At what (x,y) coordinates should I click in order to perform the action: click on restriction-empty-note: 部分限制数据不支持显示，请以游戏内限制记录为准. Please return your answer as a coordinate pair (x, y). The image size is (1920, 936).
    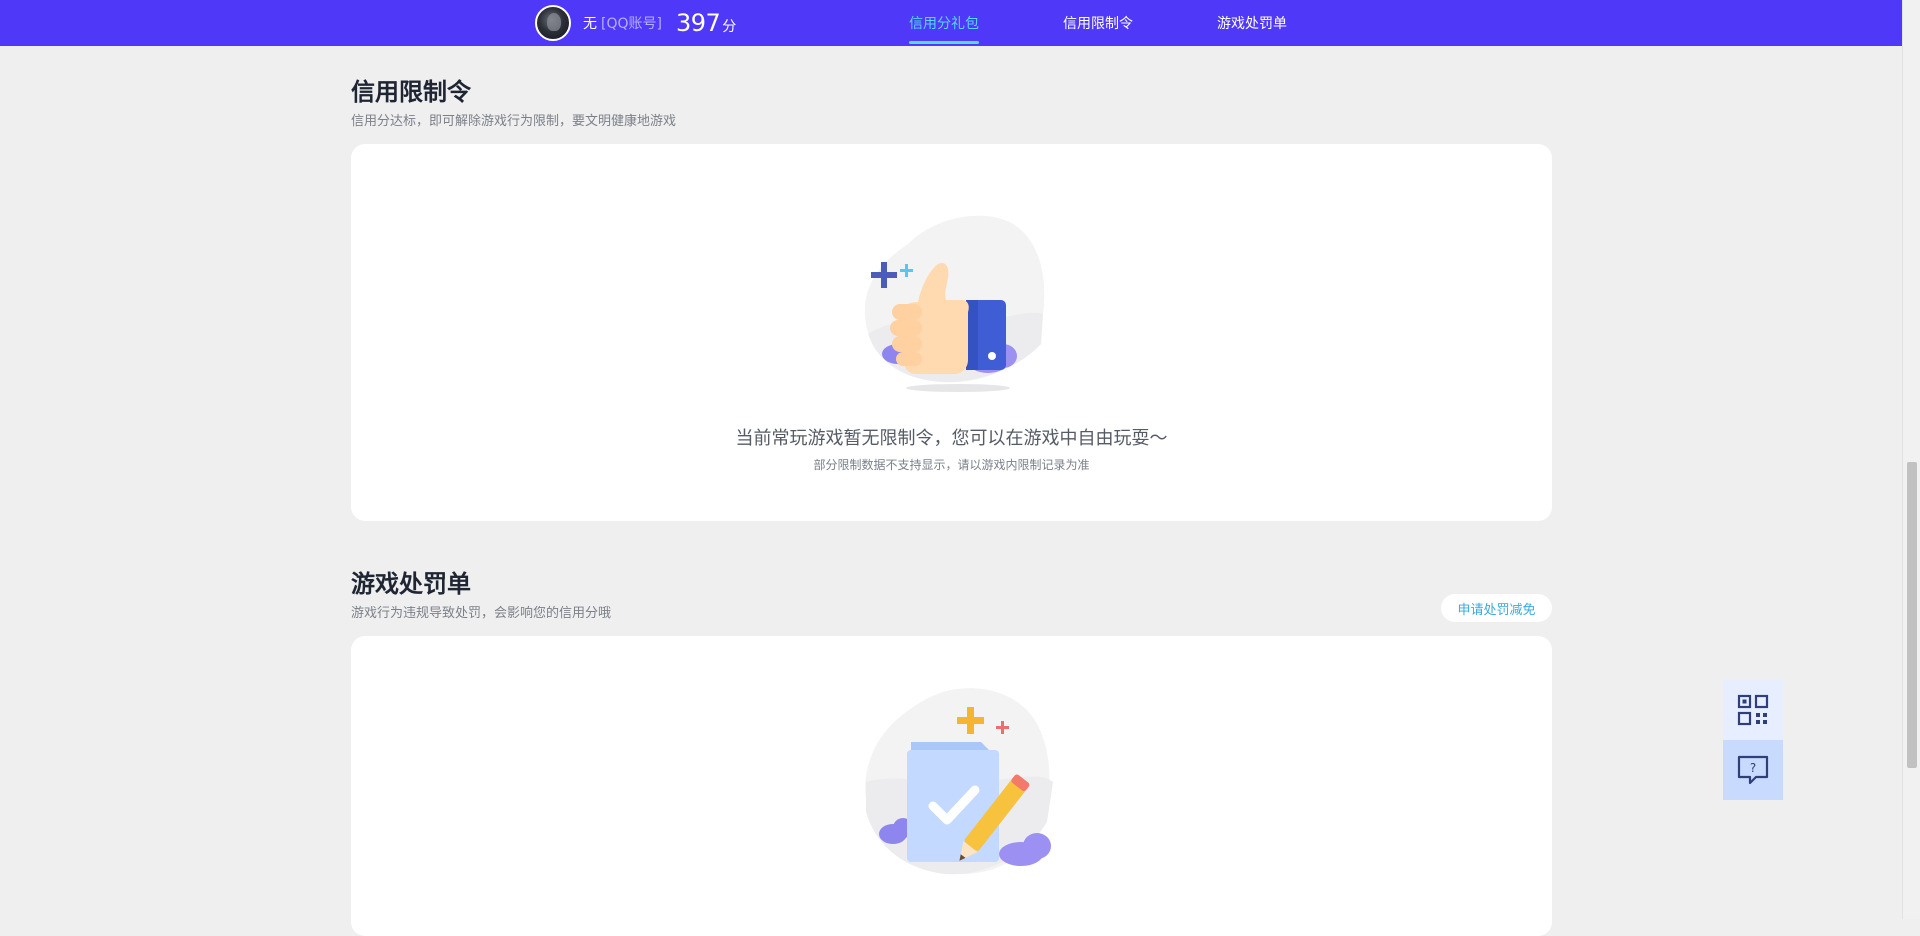
    Looking at the image, I should click on (951, 465).